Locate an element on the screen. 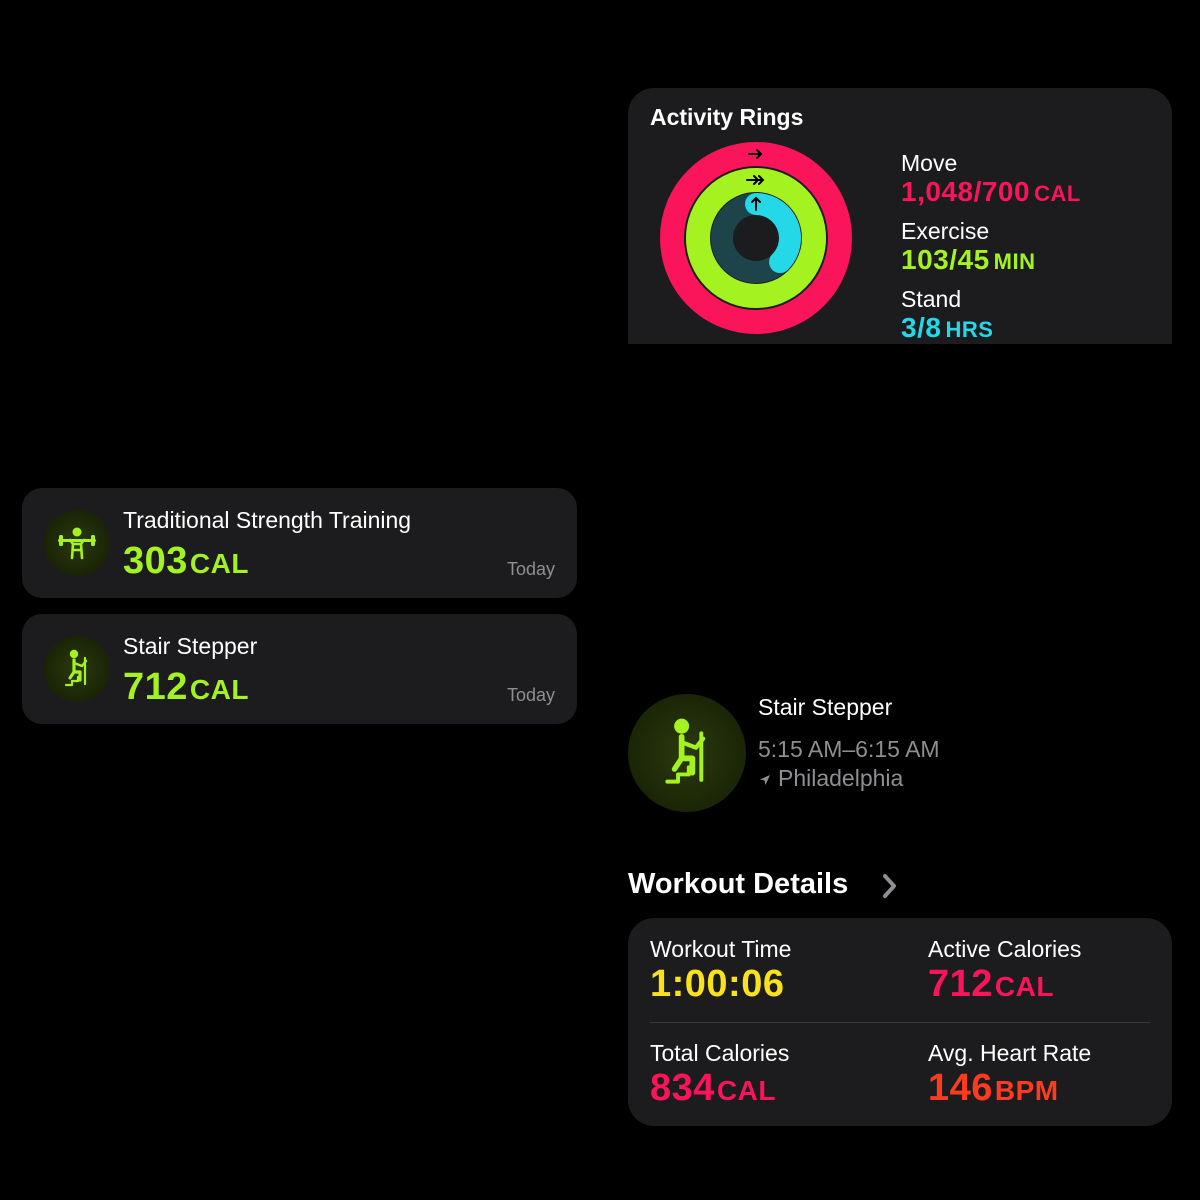 This screenshot has width=1200, height=1200. workout-details-link: Workout Details is located at coordinates (738, 884).